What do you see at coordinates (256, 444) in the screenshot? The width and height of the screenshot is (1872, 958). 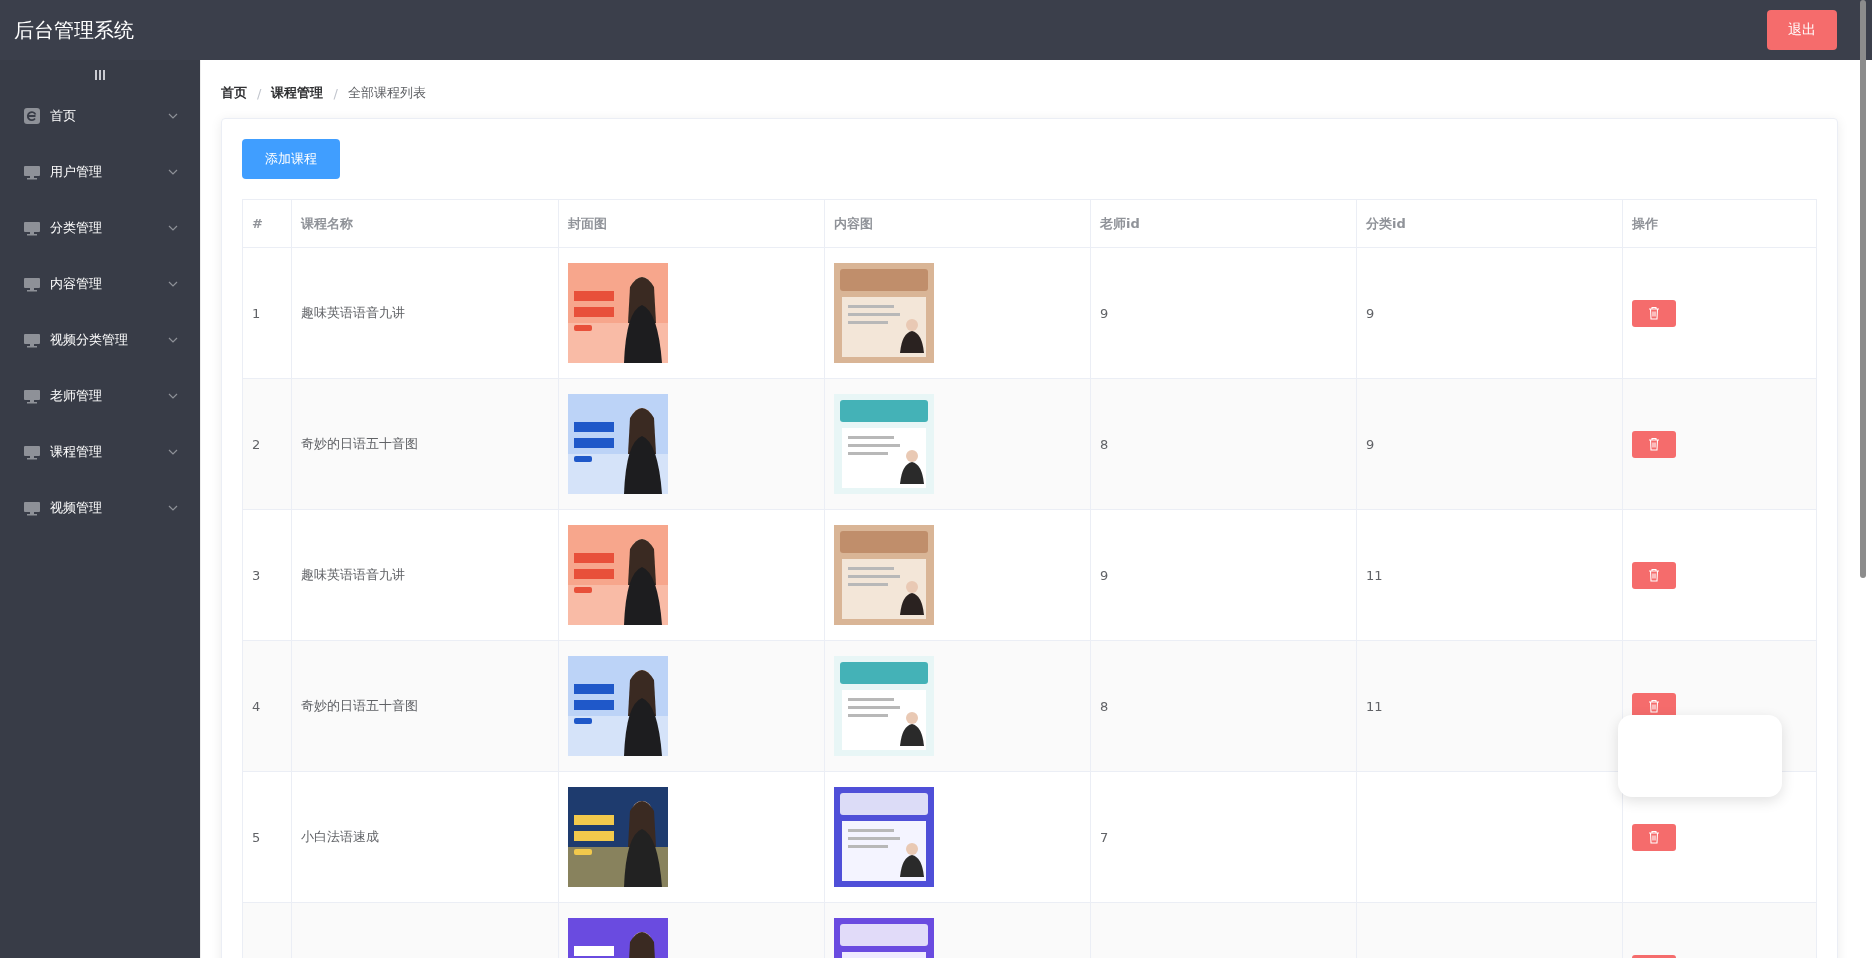 I see `table-cell: 2` at bounding box center [256, 444].